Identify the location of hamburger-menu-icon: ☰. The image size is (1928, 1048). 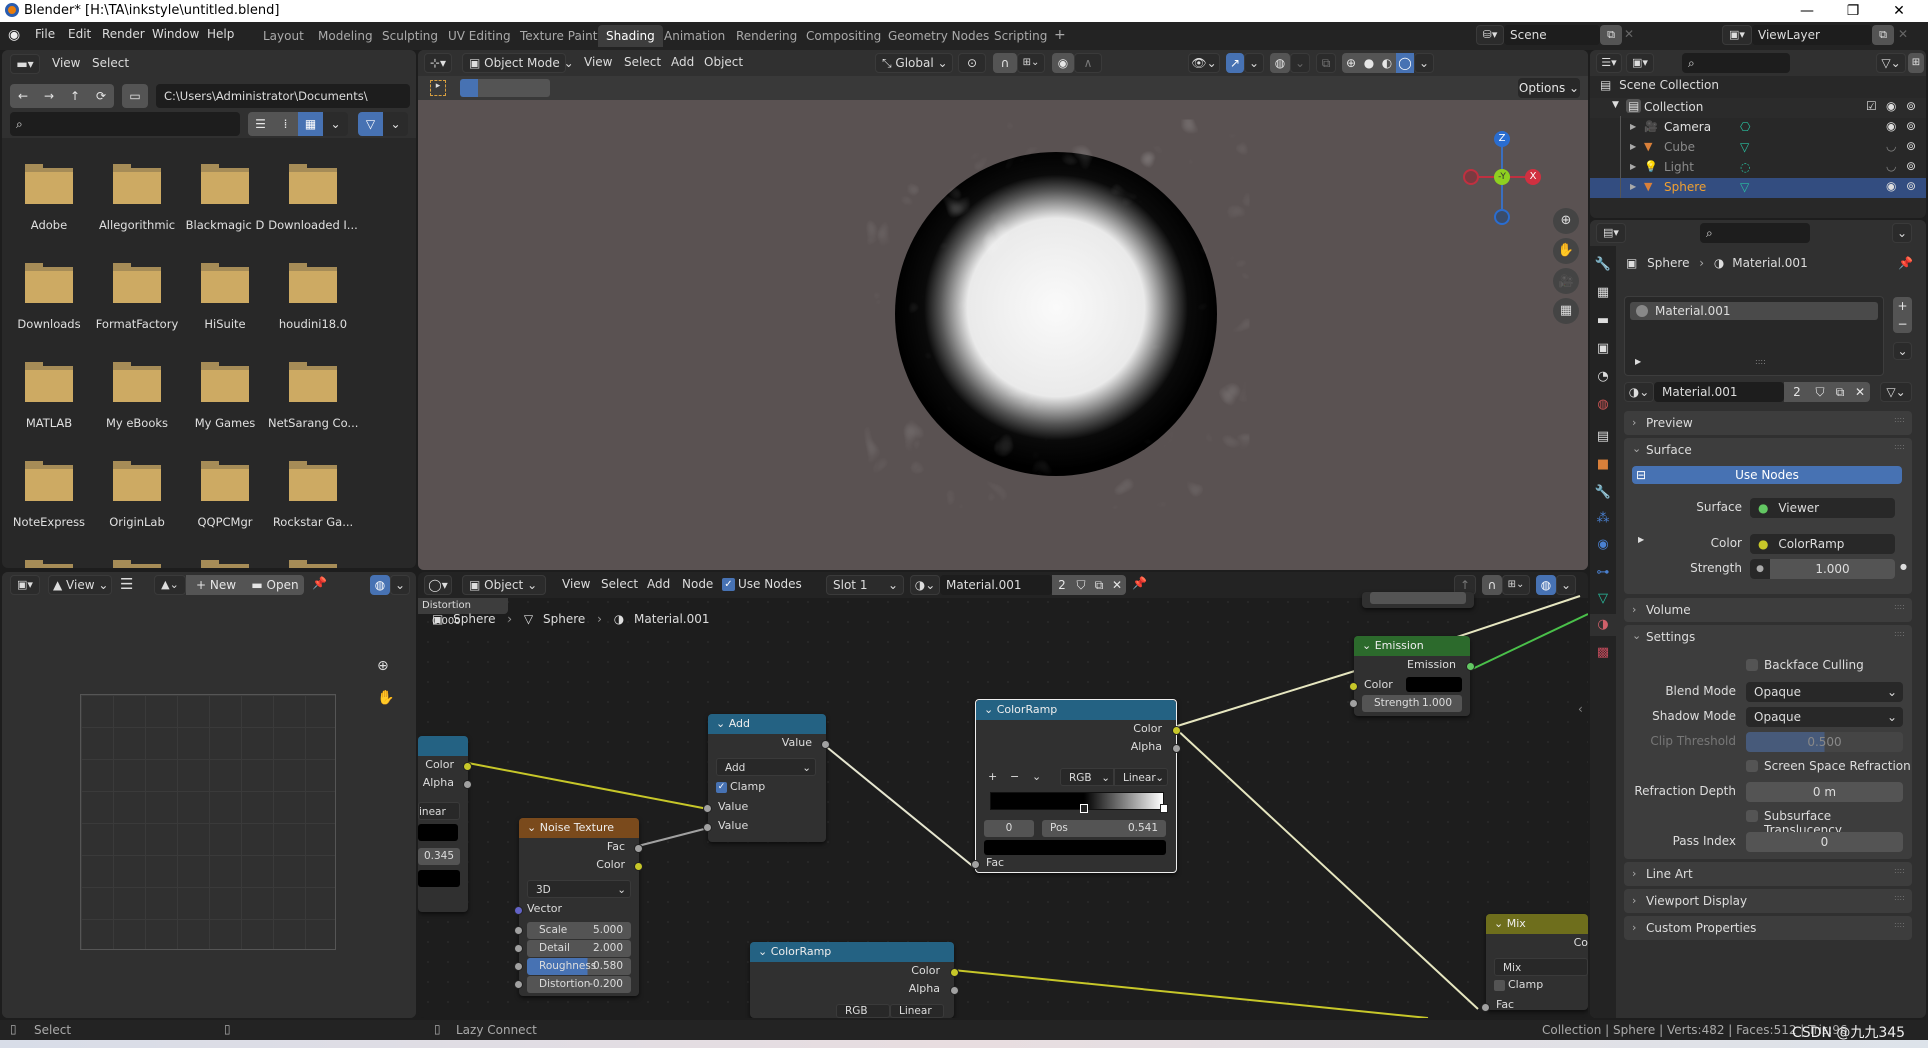
(126, 584).